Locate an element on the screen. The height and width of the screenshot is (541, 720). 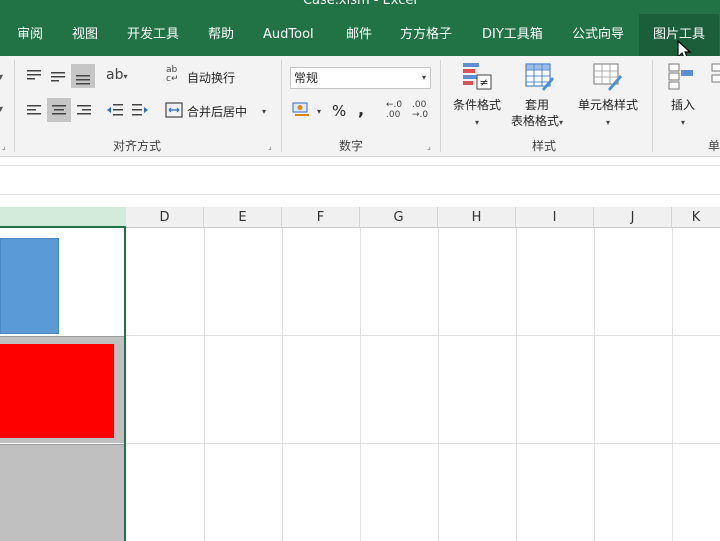
insert-cells-icon is located at coordinates (680, 76).